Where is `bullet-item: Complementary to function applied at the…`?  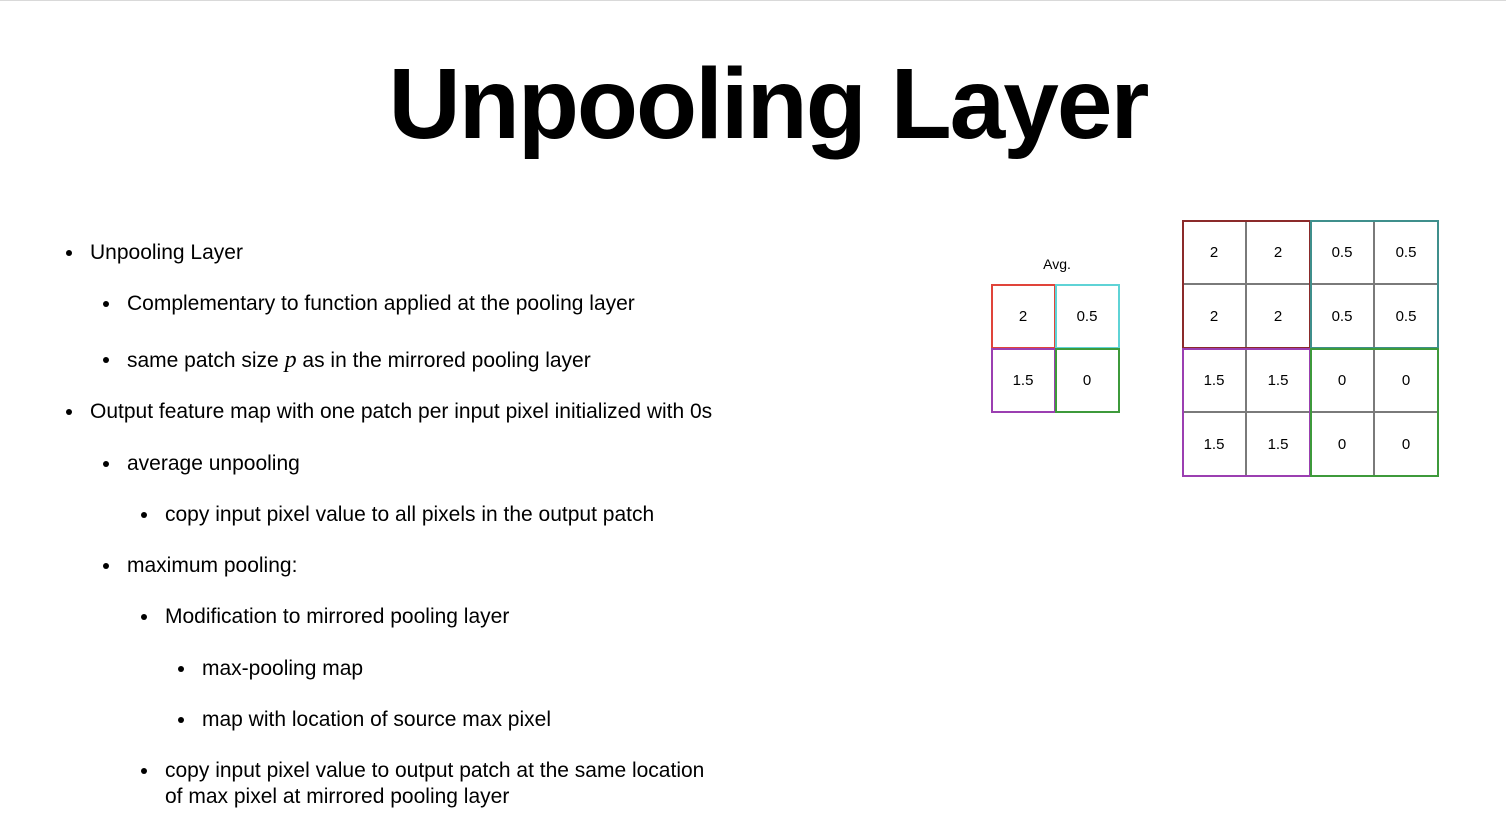 bullet-item: Complementary to function applied at the… is located at coordinates (369, 304).